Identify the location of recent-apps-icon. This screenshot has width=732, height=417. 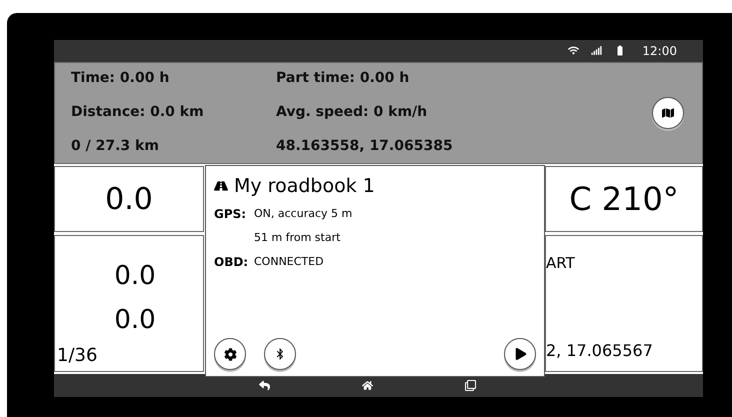
(470, 386).